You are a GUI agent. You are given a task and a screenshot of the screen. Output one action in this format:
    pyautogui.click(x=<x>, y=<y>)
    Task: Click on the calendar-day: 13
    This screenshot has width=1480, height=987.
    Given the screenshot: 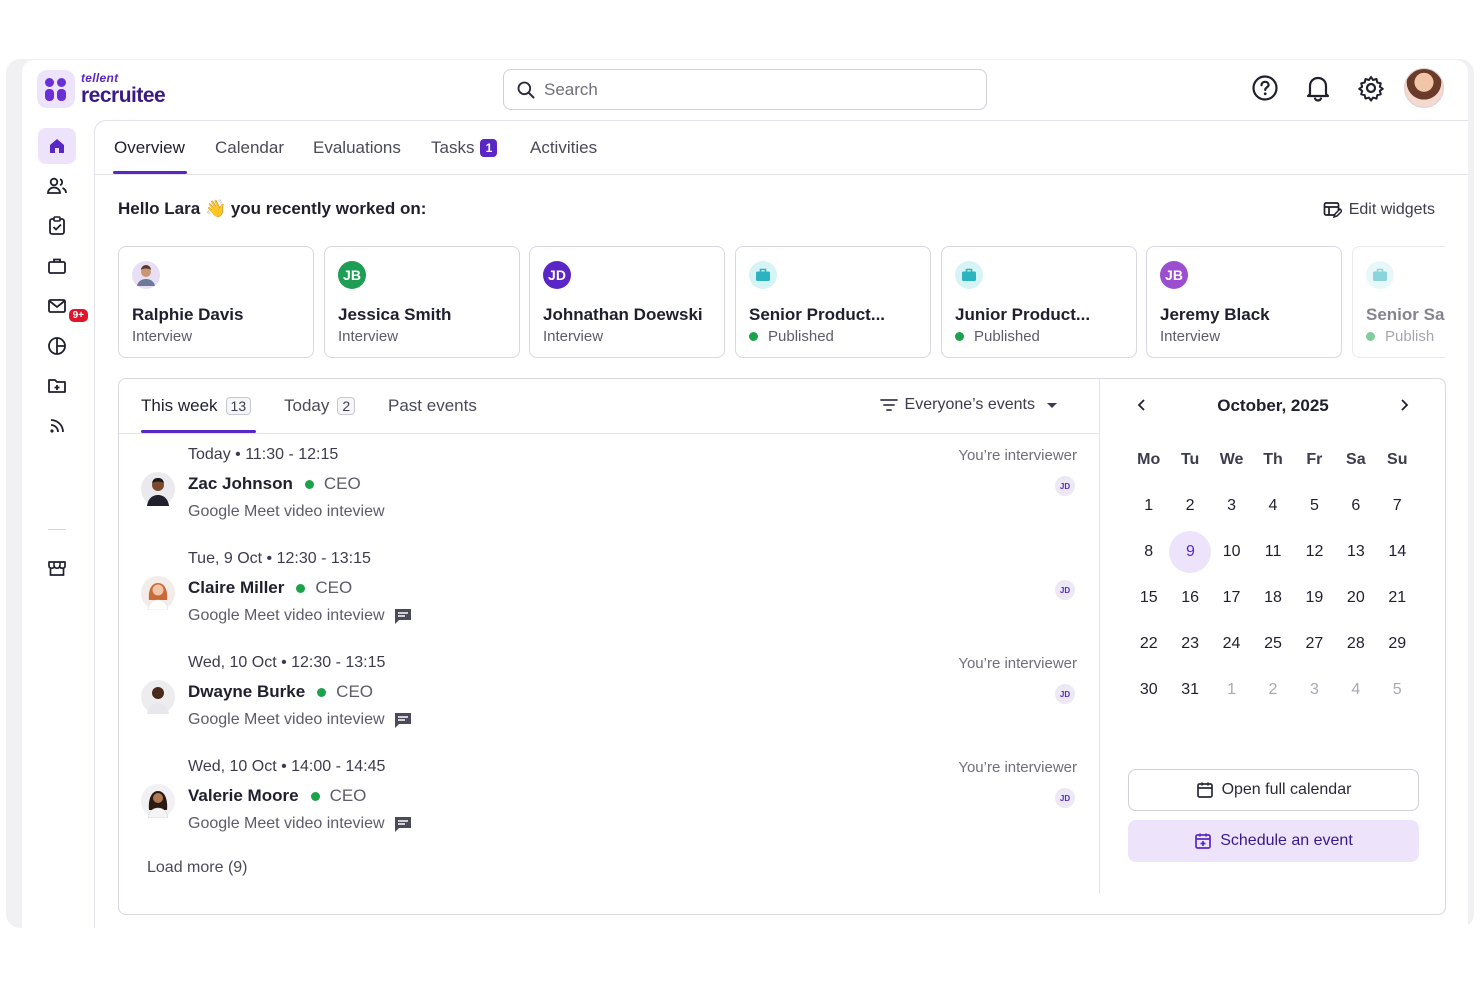 What is the action you would take?
    pyautogui.click(x=1355, y=552)
    